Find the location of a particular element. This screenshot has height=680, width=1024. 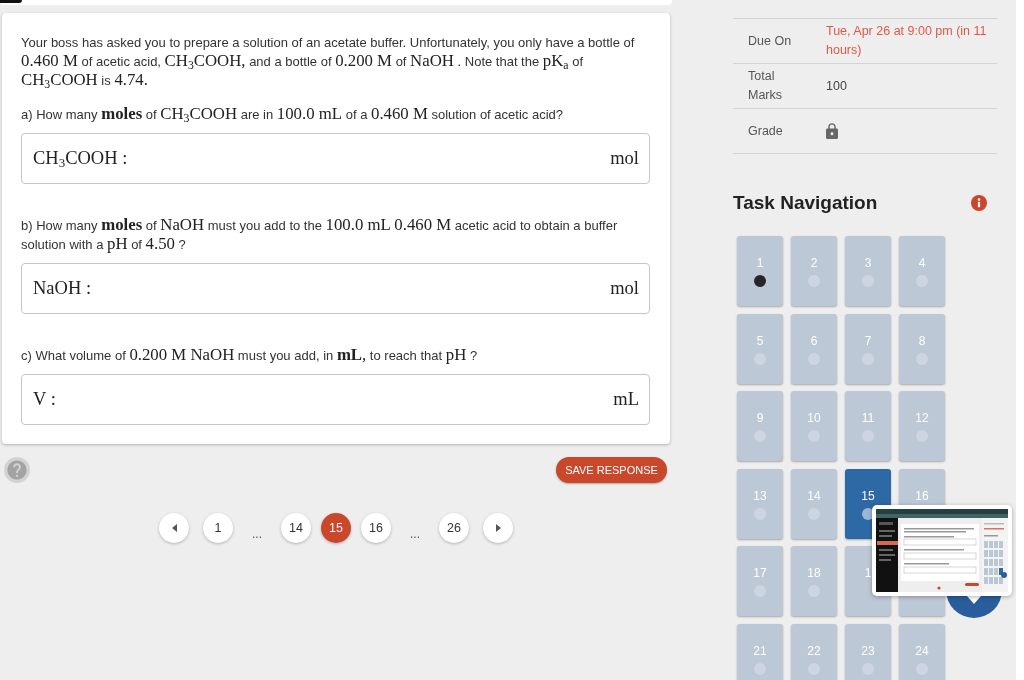

answer-label: CH$_{3}$COOH : is located at coordinates (80, 158).